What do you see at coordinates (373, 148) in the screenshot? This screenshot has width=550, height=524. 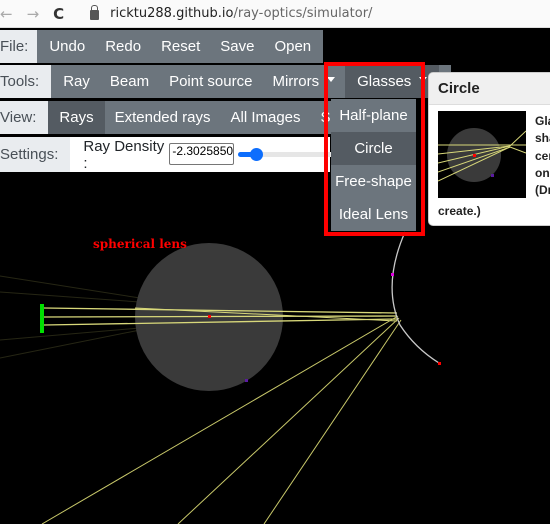 I see `menu-item-circle: Circle` at bounding box center [373, 148].